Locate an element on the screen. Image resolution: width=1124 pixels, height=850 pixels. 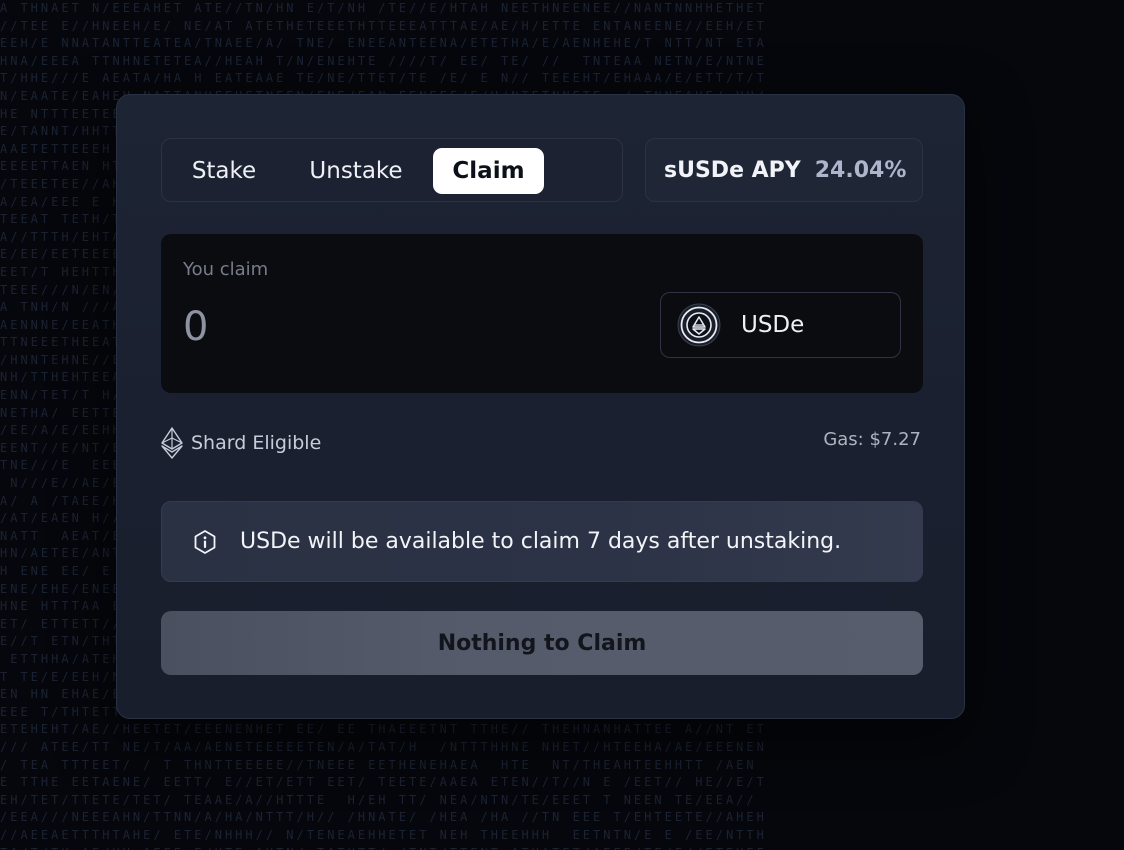
tab-bar: Stake Unstake Claim is located at coordinates (392, 170).